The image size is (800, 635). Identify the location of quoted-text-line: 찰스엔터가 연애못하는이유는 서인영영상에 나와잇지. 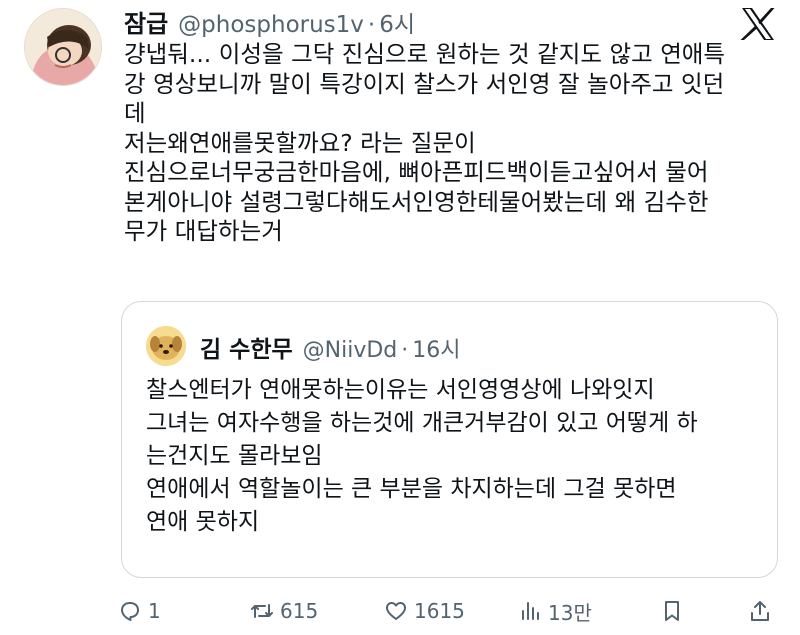
(400, 390).